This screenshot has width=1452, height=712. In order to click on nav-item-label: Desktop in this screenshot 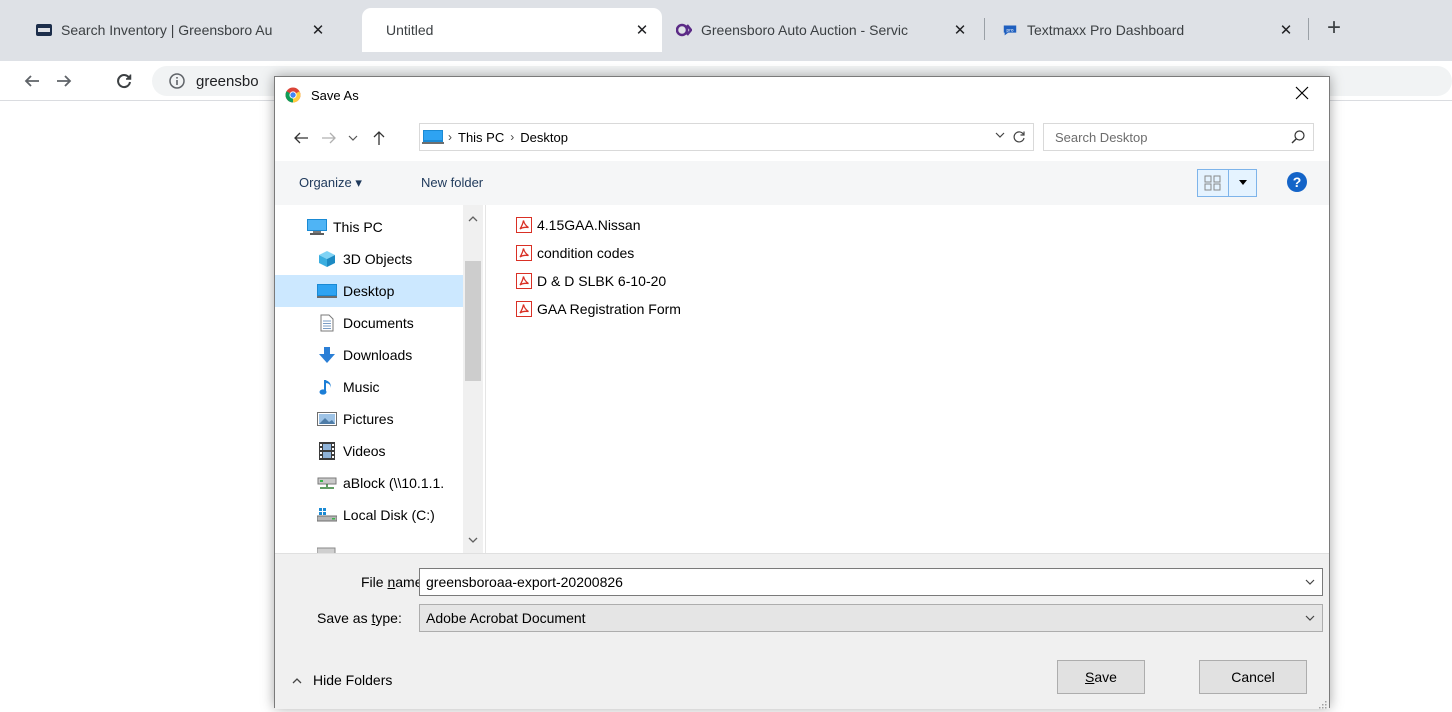, I will do `click(369, 291)`.